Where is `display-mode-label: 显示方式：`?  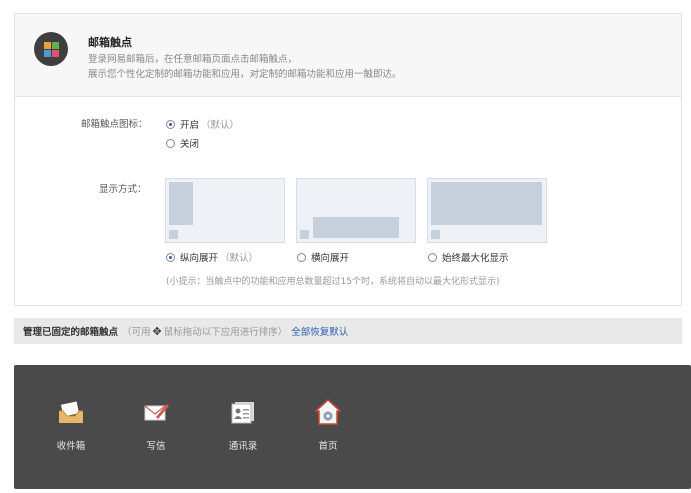
display-mode-label: 显示方式： is located at coordinates (123, 189).